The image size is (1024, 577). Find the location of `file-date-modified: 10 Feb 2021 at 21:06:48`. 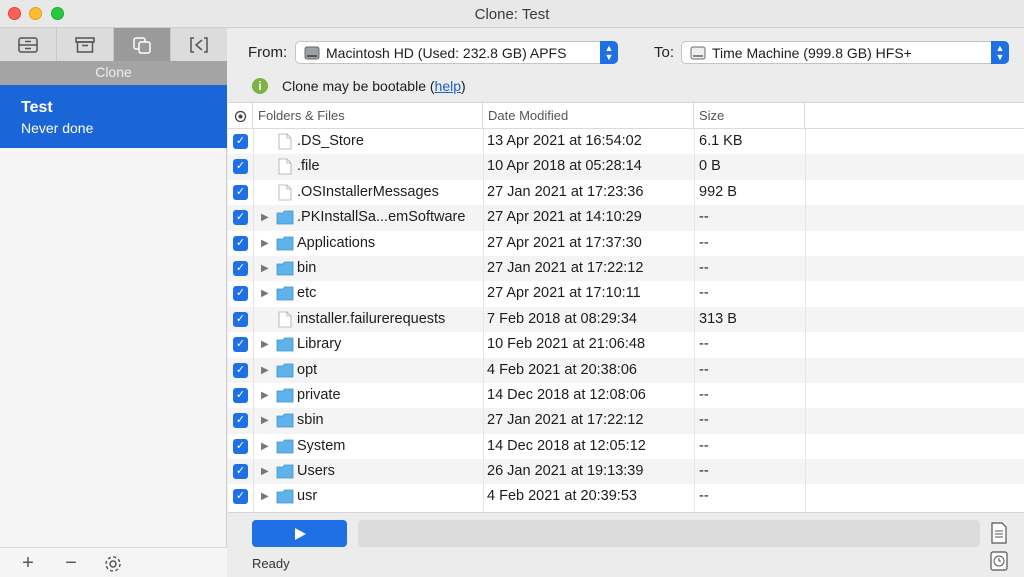

file-date-modified: 10 Feb 2021 at 21:06:48 is located at coordinates (566, 344).